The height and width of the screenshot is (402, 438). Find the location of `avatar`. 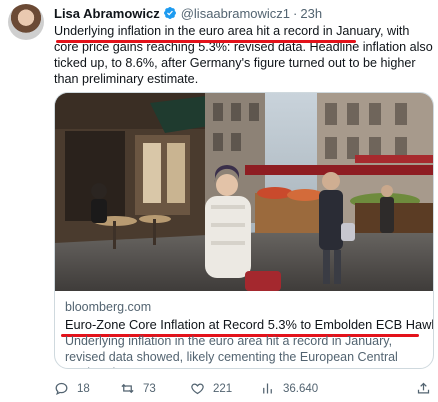

avatar is located at coordinates (26, 22).